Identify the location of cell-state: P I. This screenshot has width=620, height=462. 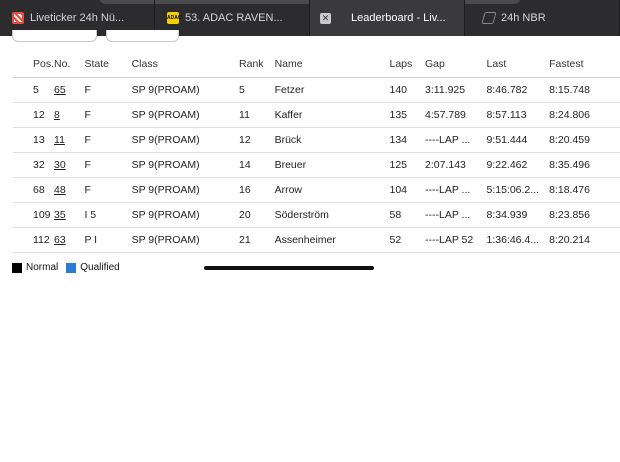
(108, 240).